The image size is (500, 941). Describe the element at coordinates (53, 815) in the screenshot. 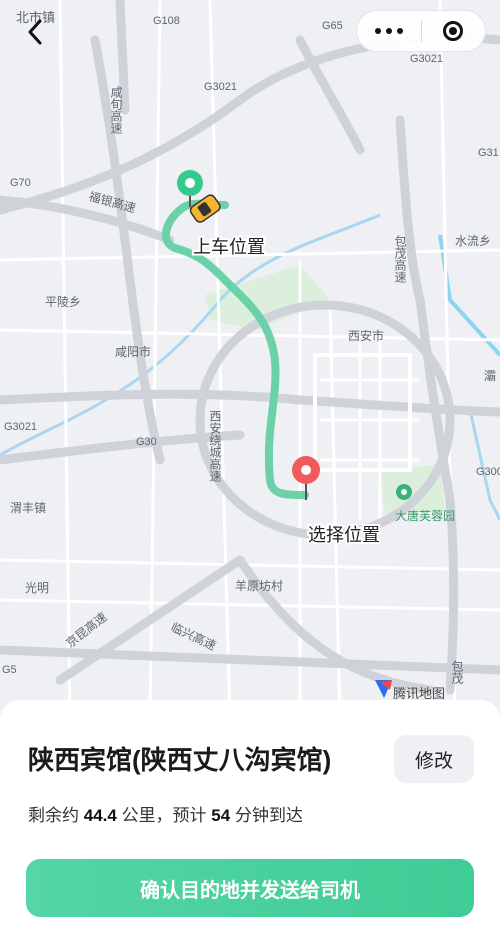

I see `summary-prefix: 剩余约` at that location.